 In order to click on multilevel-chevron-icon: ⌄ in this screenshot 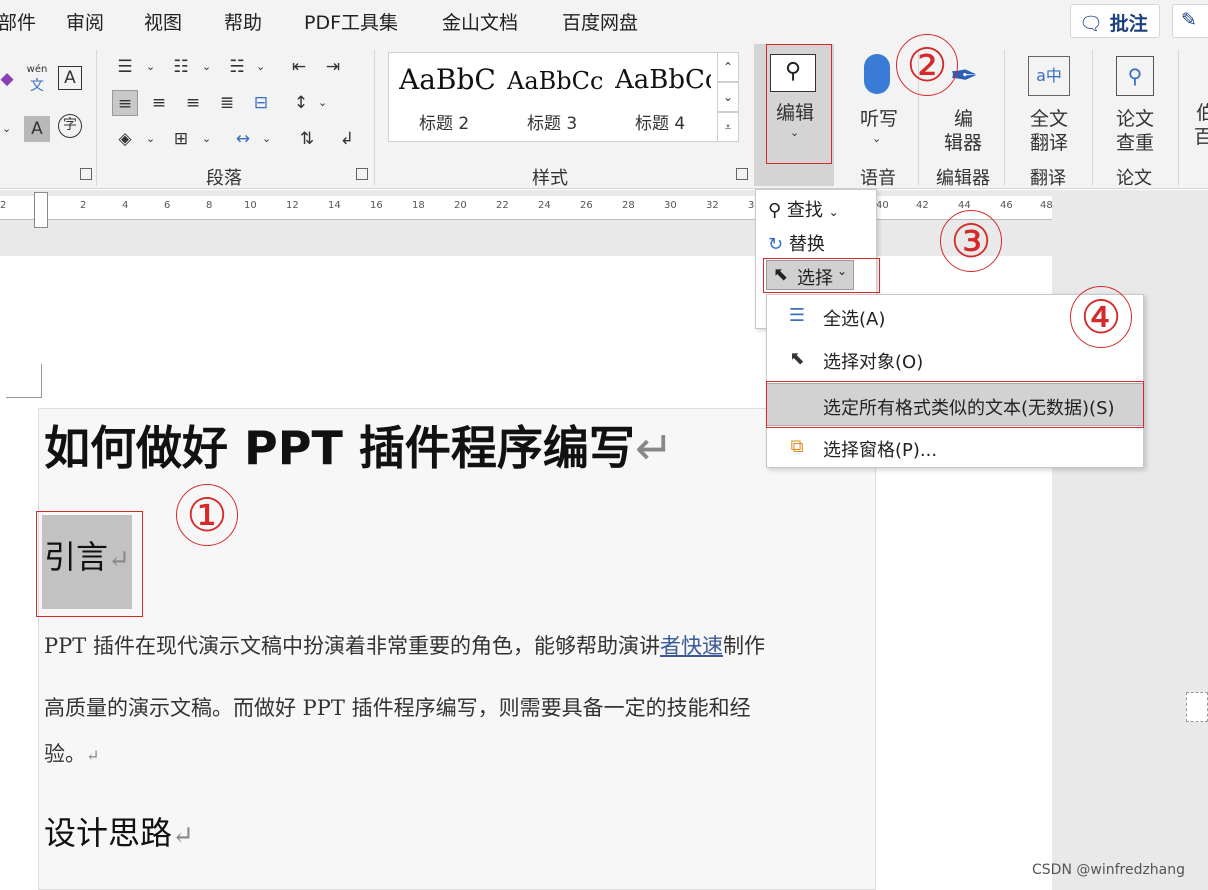, I will do `click(260, 66)`.